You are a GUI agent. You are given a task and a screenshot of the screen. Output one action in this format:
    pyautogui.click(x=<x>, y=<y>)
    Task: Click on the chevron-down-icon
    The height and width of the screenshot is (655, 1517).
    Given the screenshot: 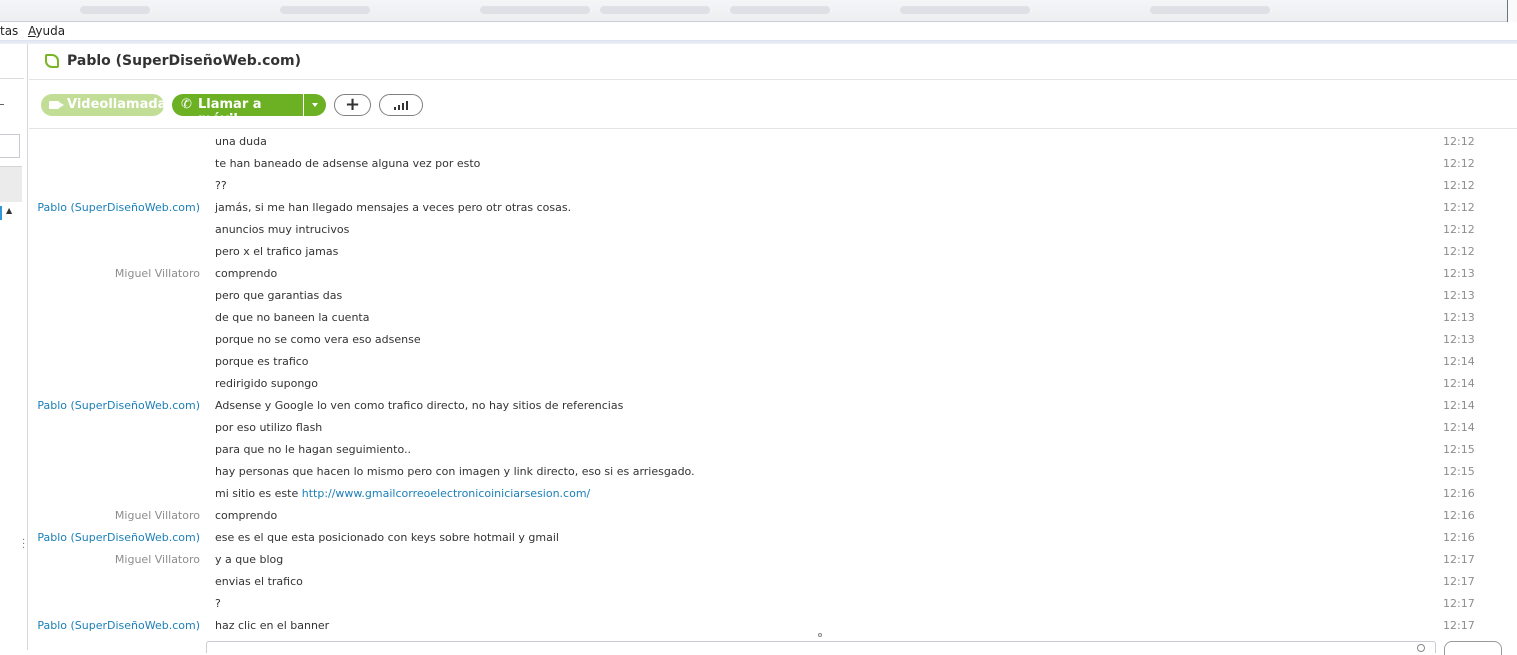 What is the action you would take?
    pyautogui.click(x=315, y=105)
    